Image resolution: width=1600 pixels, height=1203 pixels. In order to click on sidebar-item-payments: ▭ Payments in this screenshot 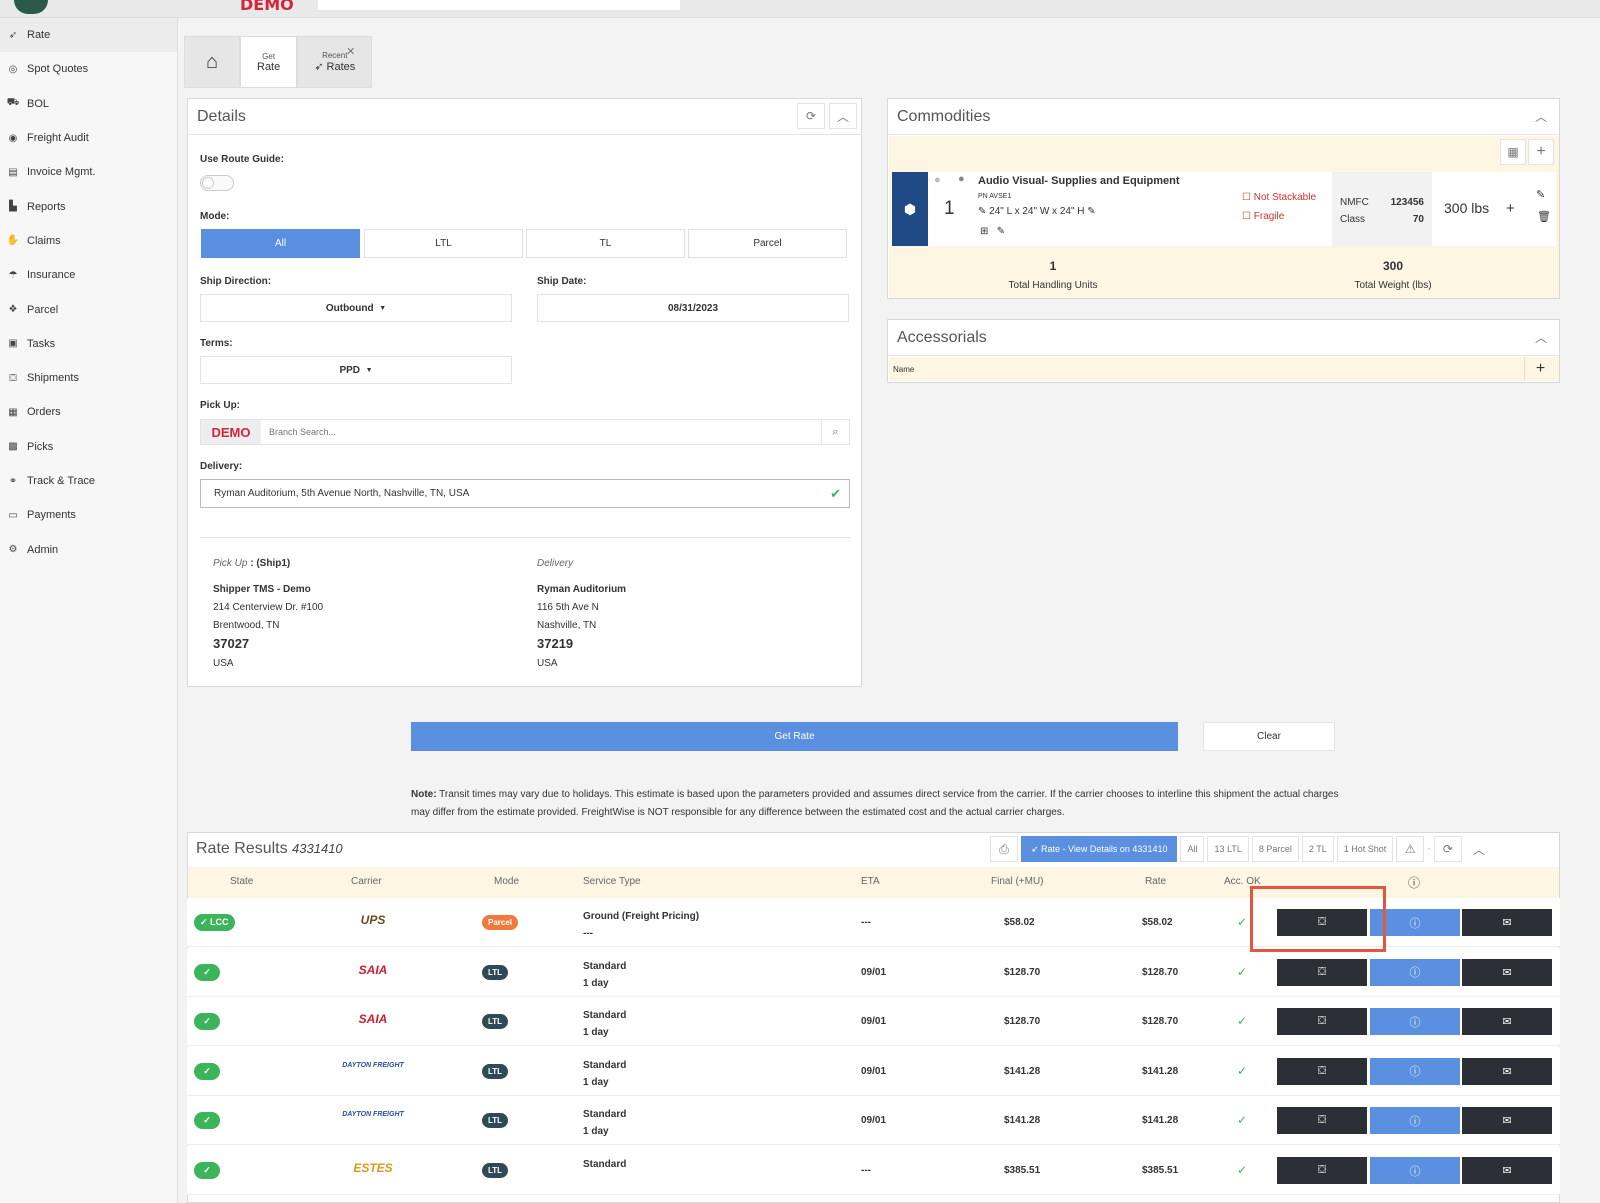, I will do `click(88, 515)`.